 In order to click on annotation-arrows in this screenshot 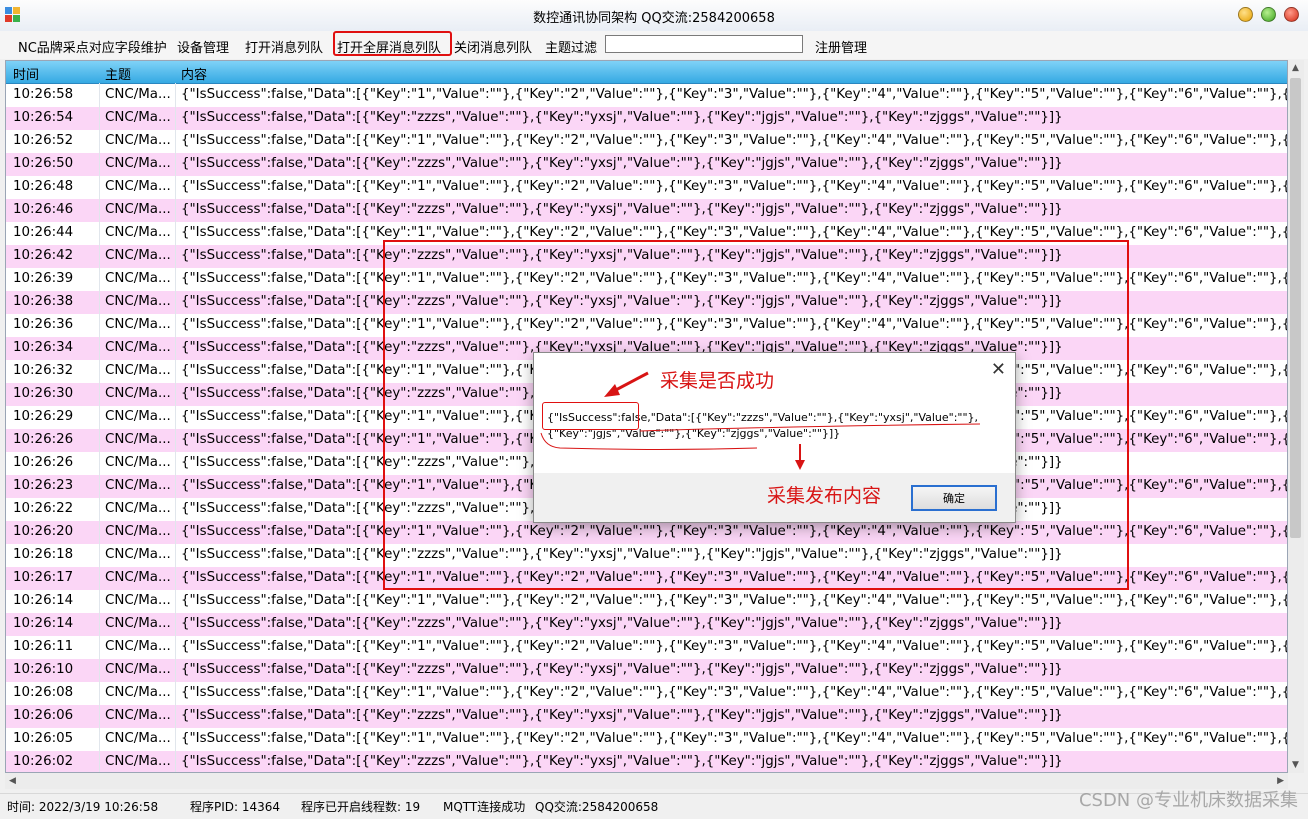, I will do `click(760, 420)`.